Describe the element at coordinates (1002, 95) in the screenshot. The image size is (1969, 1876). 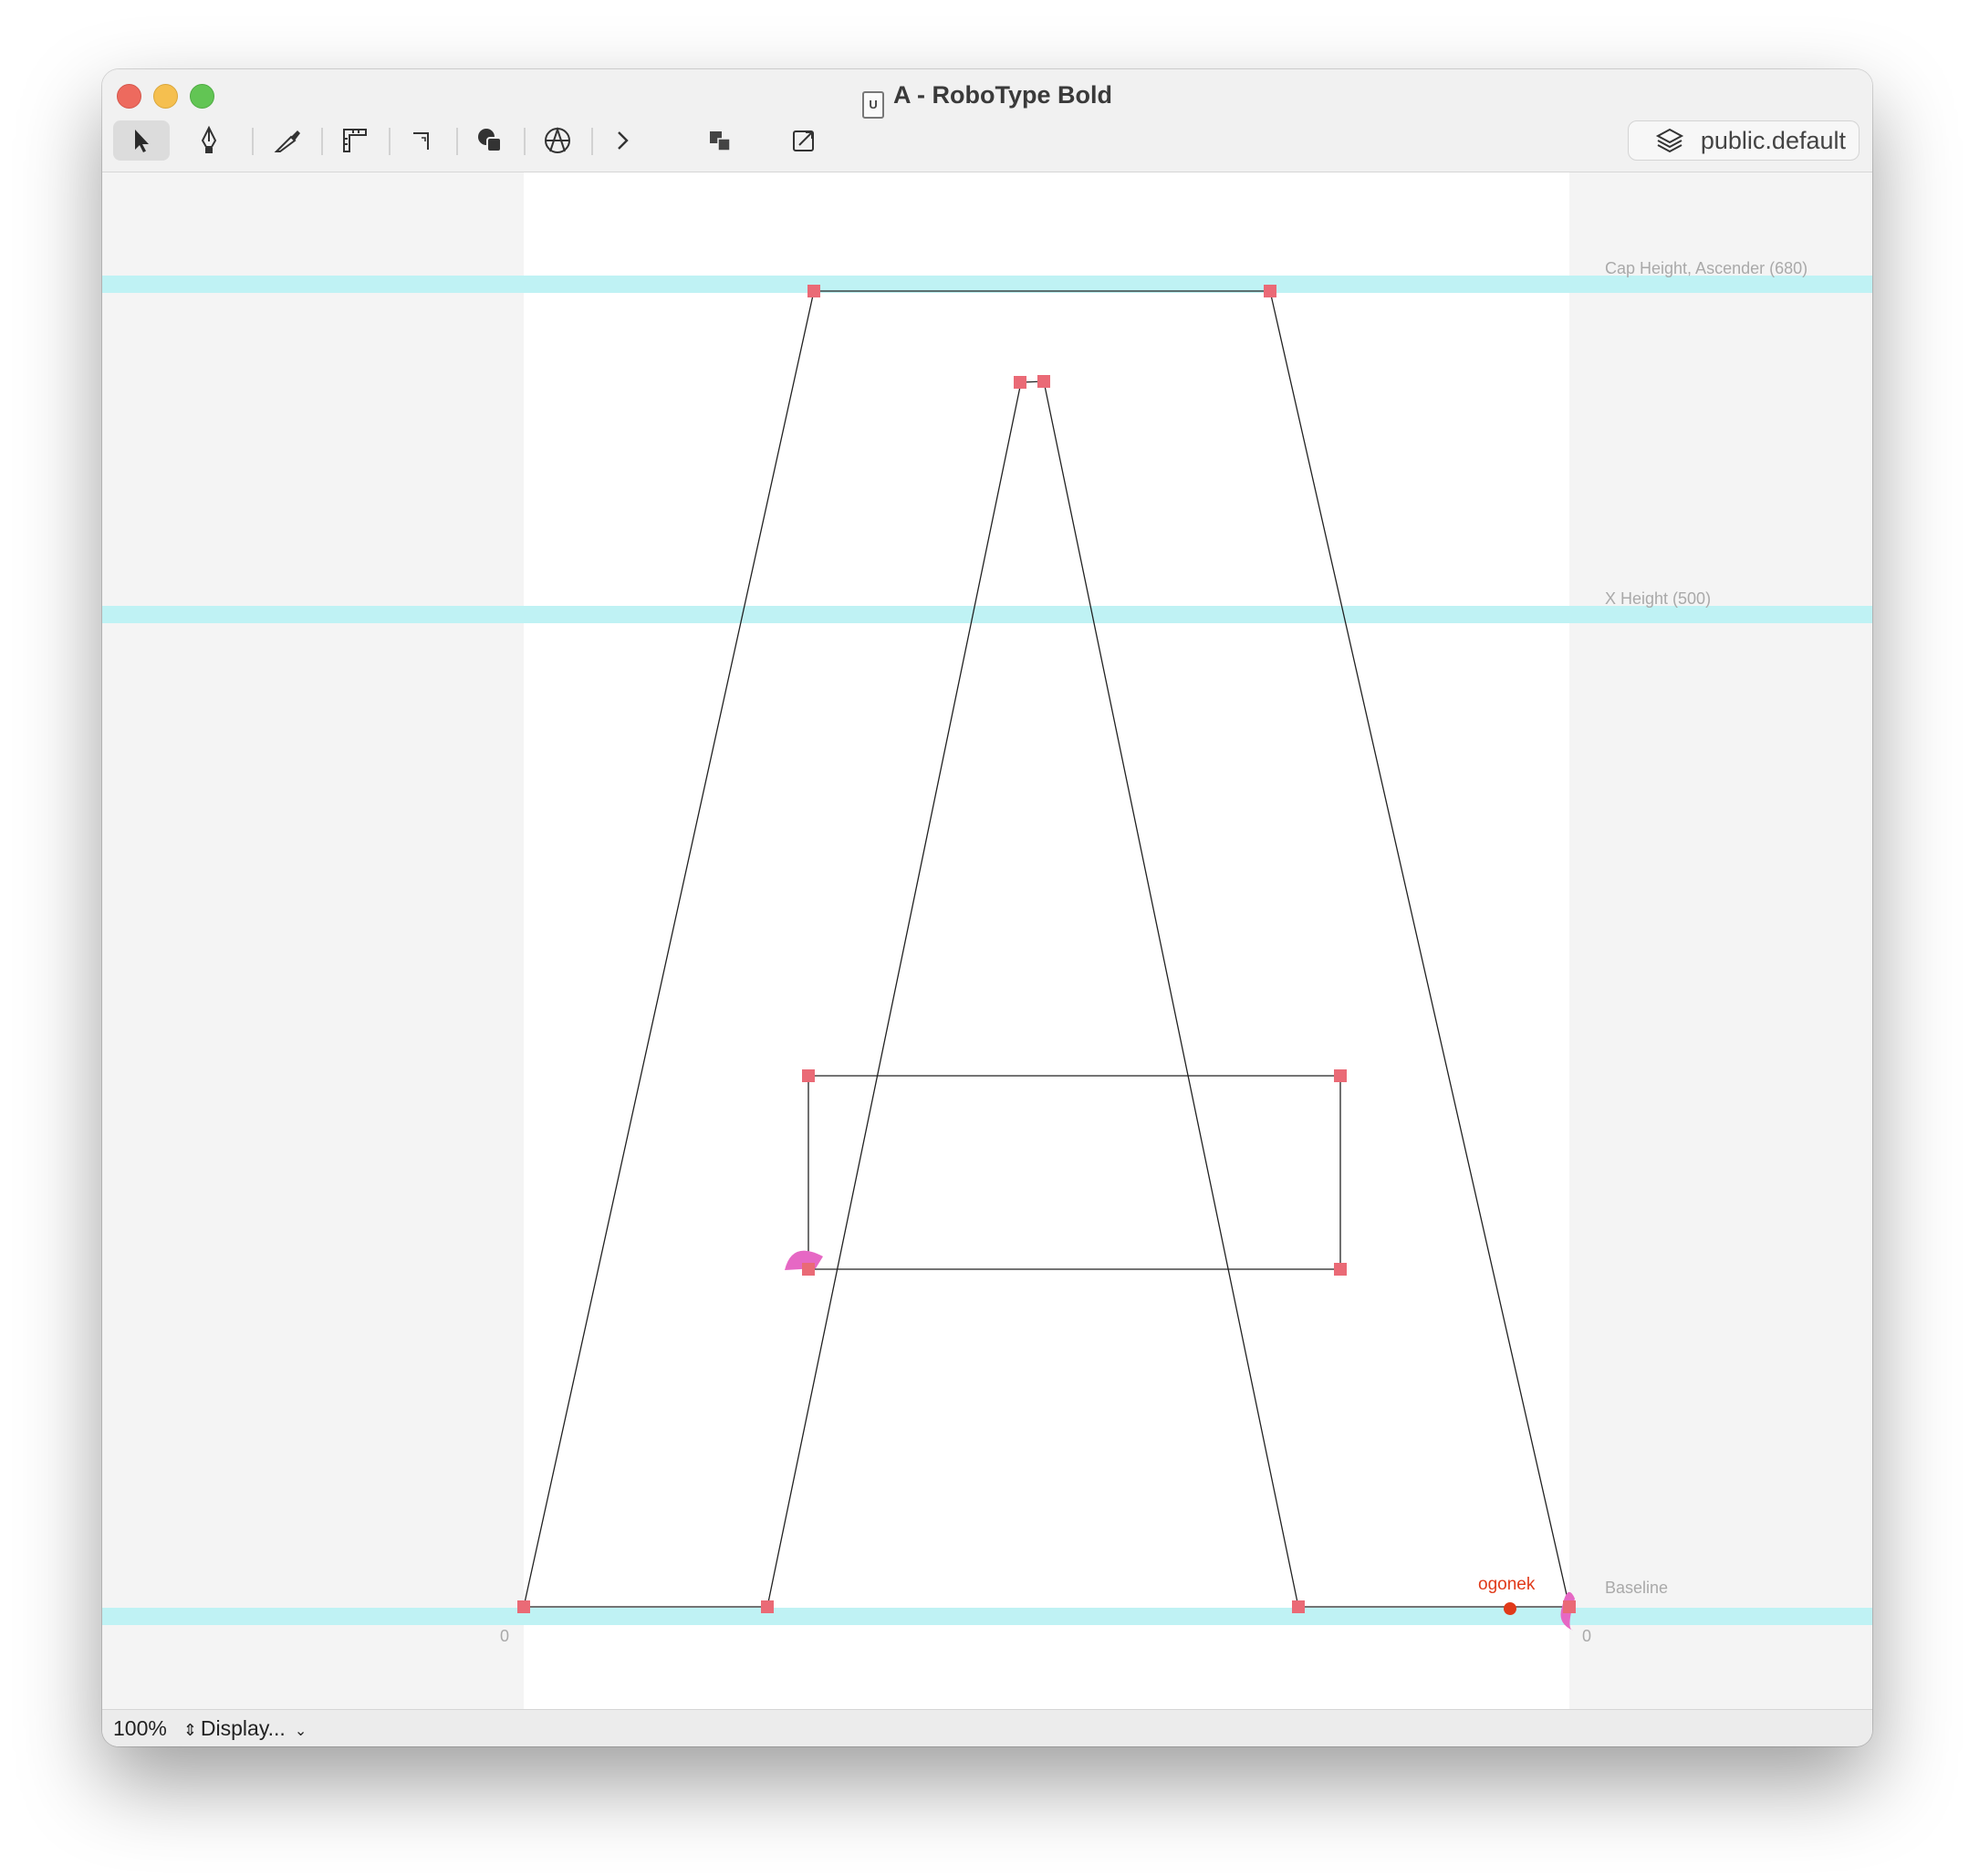
I see `window-title-text: A - RoboType Bold` at that location.